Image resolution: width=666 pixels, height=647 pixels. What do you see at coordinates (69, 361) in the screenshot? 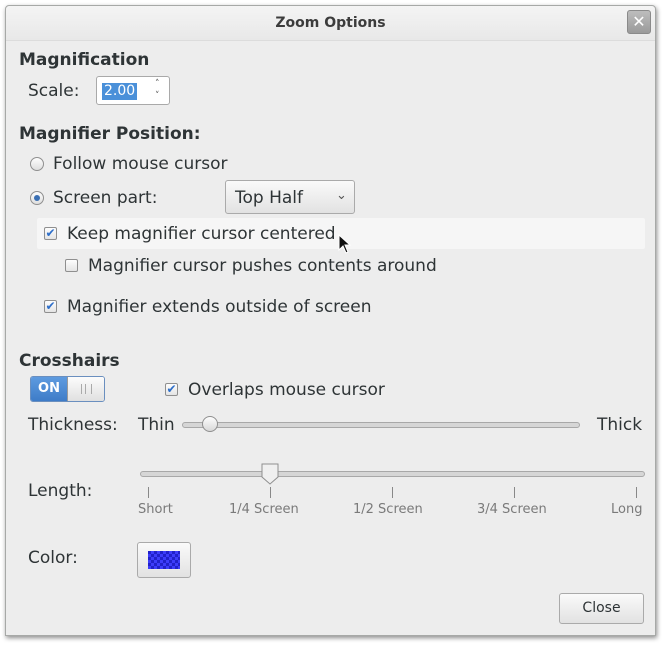
I see `crosshairs-heading: Crosshairs` at bounding box center [69, 361].